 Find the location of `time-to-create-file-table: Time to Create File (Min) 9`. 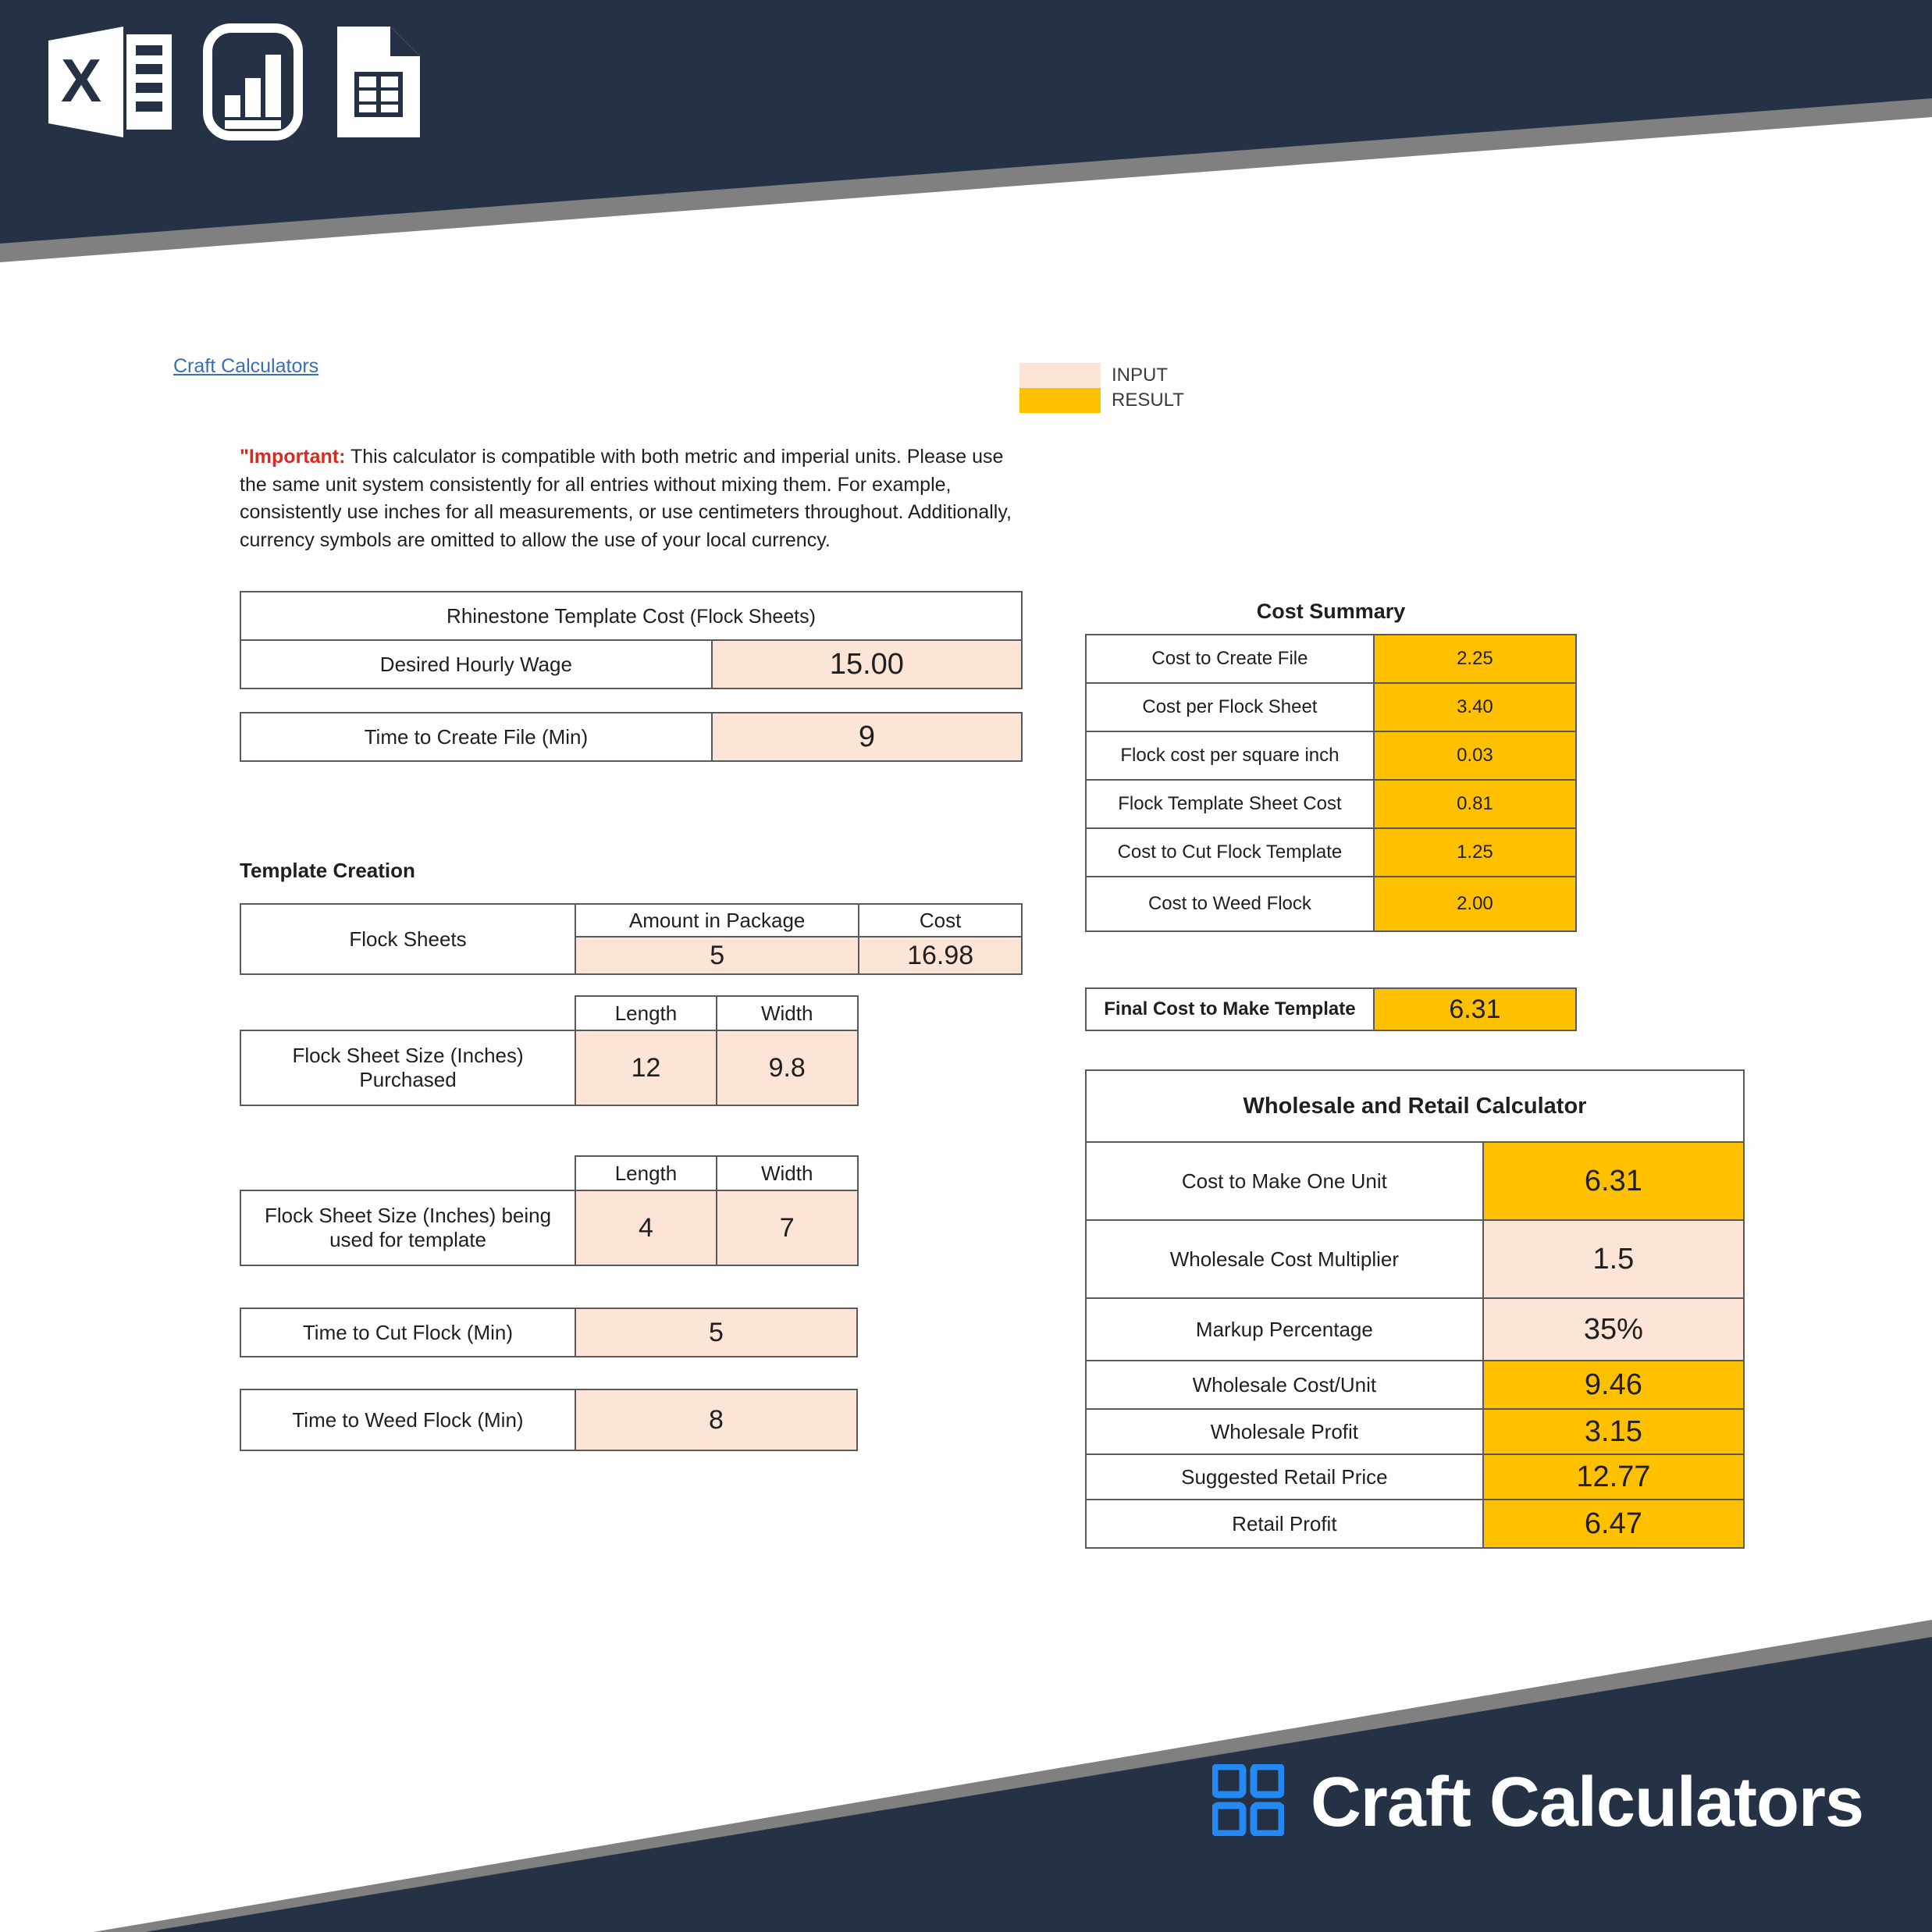

time-to-create-file-table: Time to Create File (Min) 9 is located at coordinates (631, 737).